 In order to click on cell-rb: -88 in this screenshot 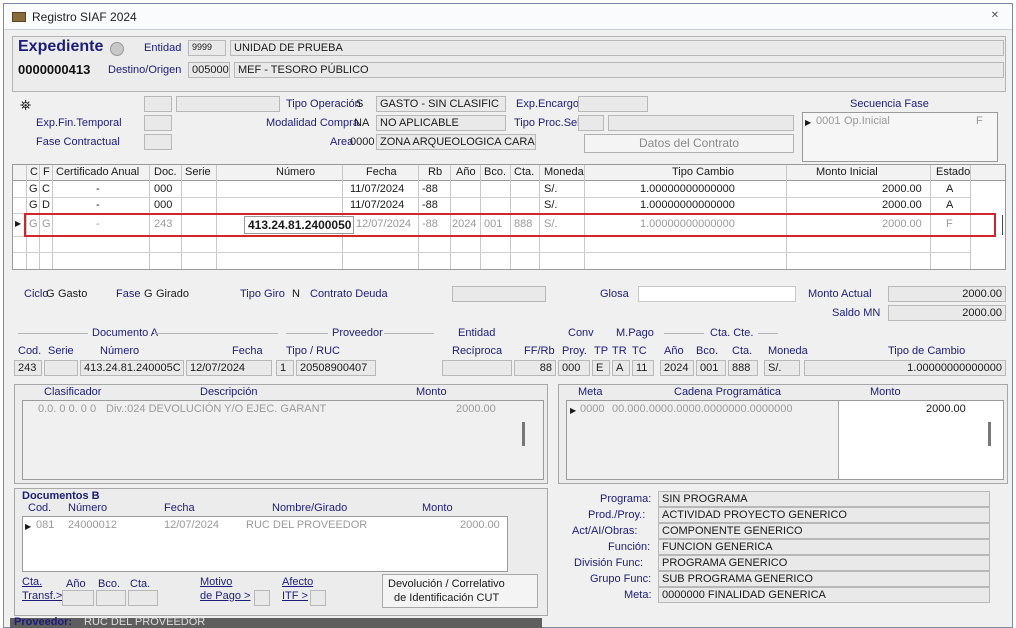, I will do `click(430, 189)`.